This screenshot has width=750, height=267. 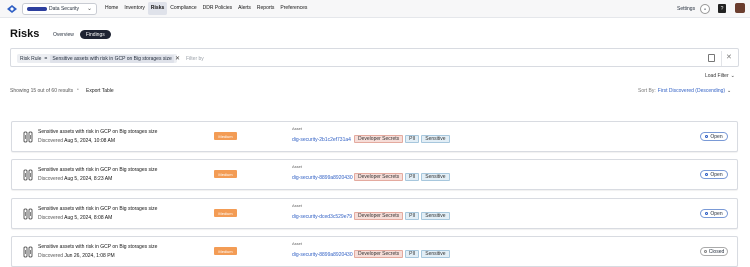 What do you see at coordinates (195, 59) in the screenshot?
I see `filter-input: Filter by` at bounding box center [195, 59].